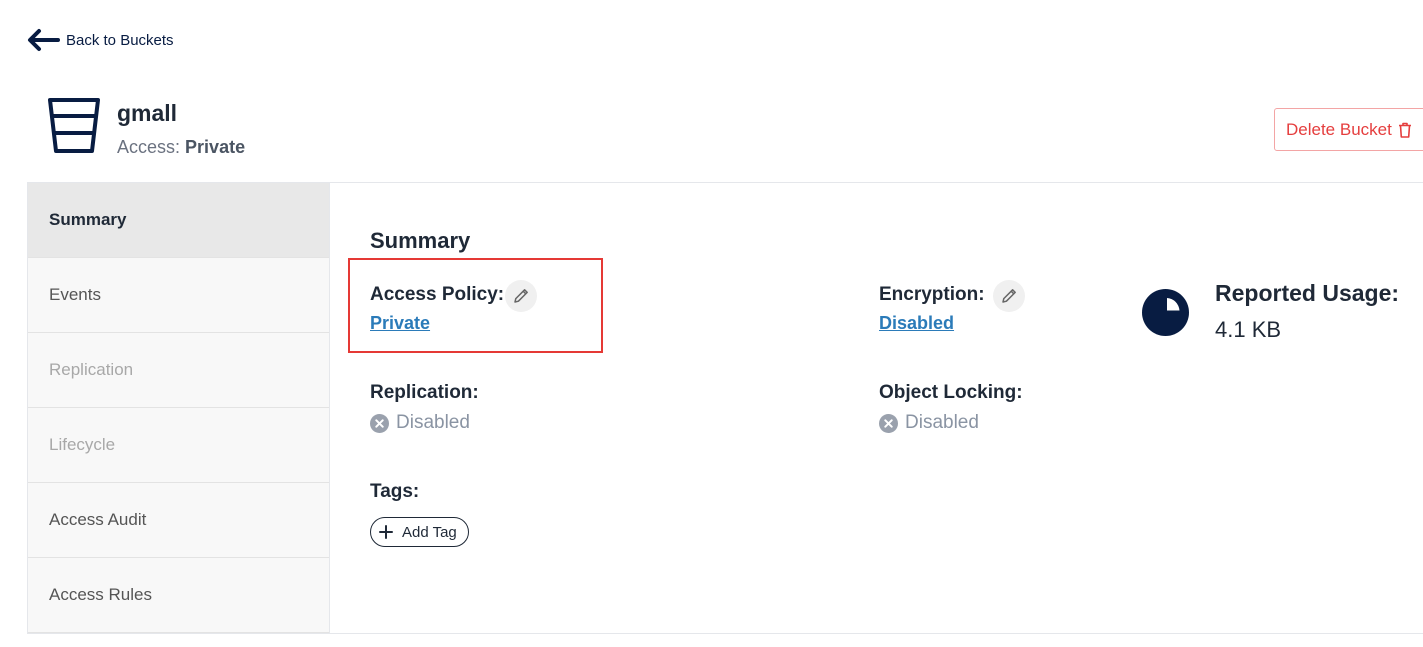 This screenshot has width=1423, height=647. I want to click on object-locking-status: Disabled, so click(929, 423).